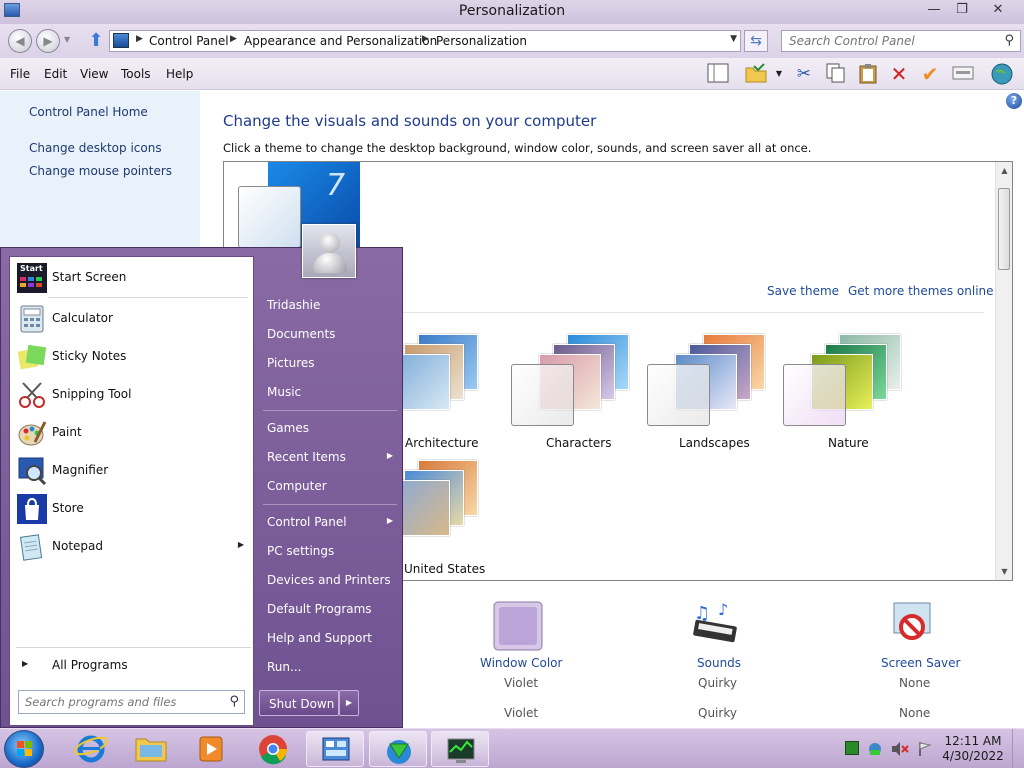  What do you see at coordinates (132, 471) in the screenshot?
I see `start-menu-item-magnifier: Magnifier` at bounding box center [132, 471].